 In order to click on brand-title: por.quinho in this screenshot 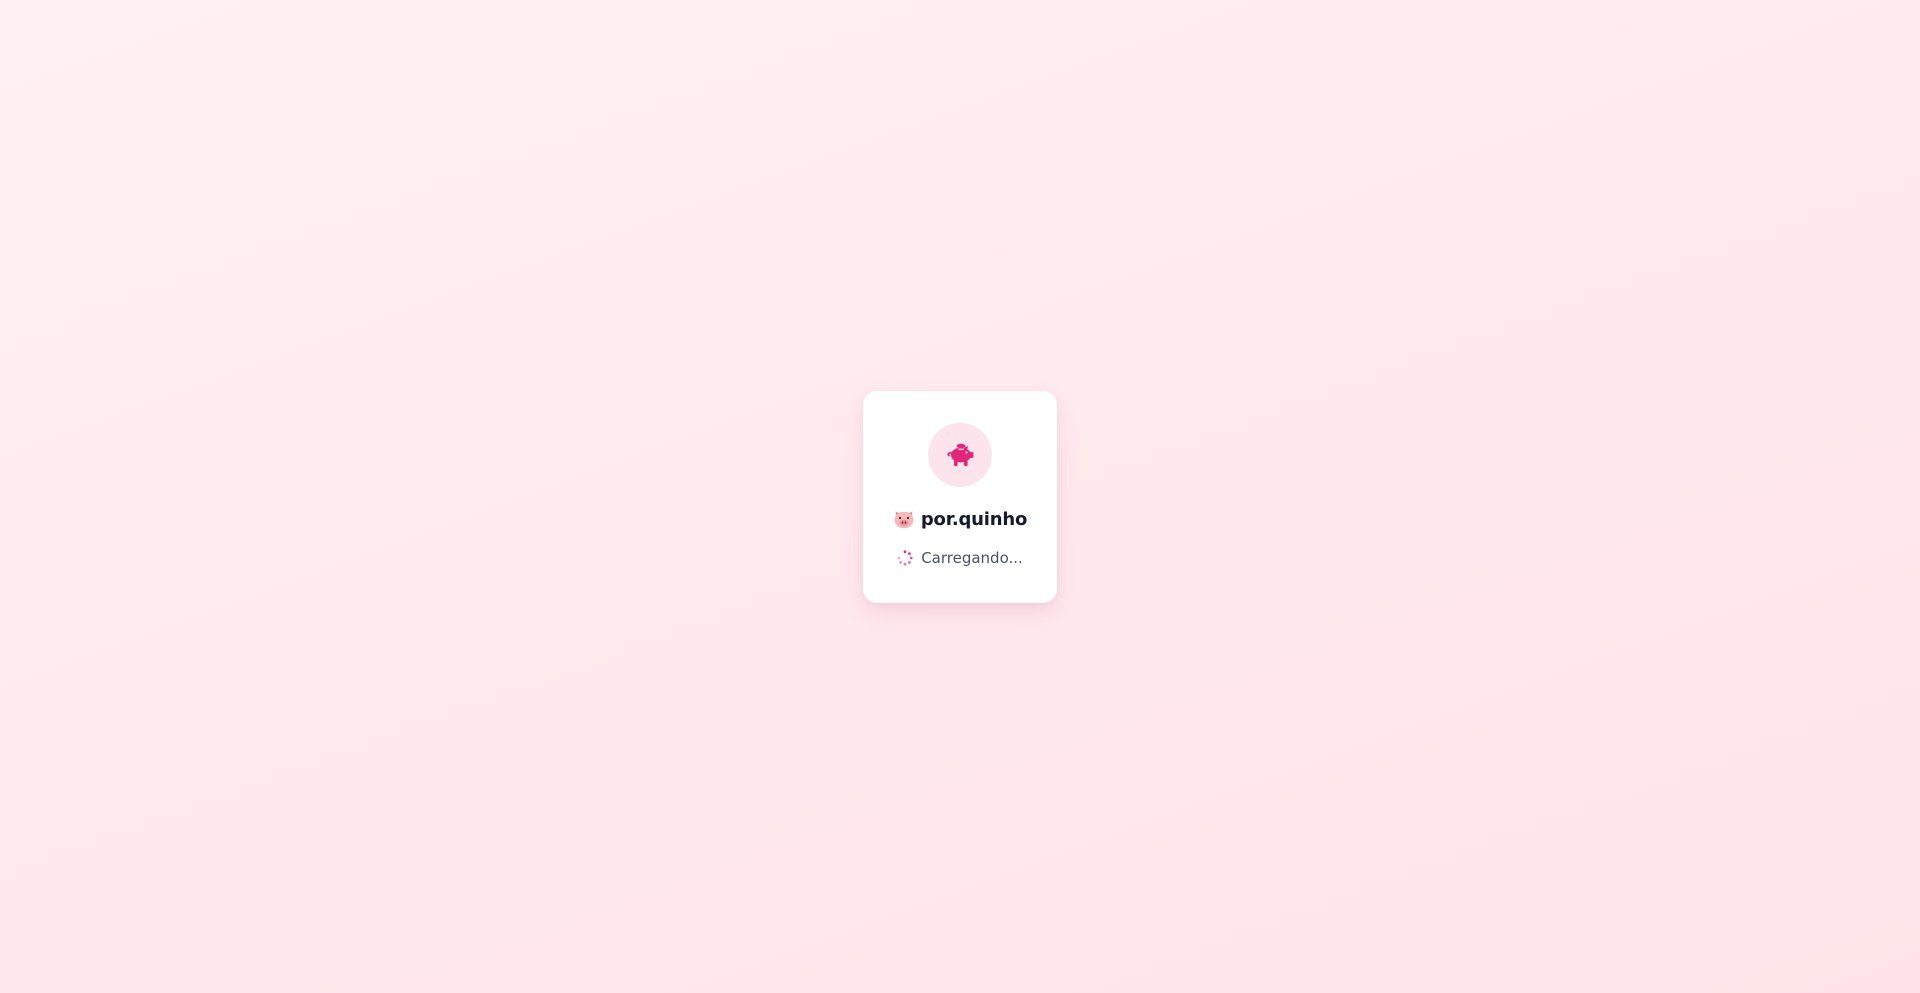, I will do `click(960, 519)`.